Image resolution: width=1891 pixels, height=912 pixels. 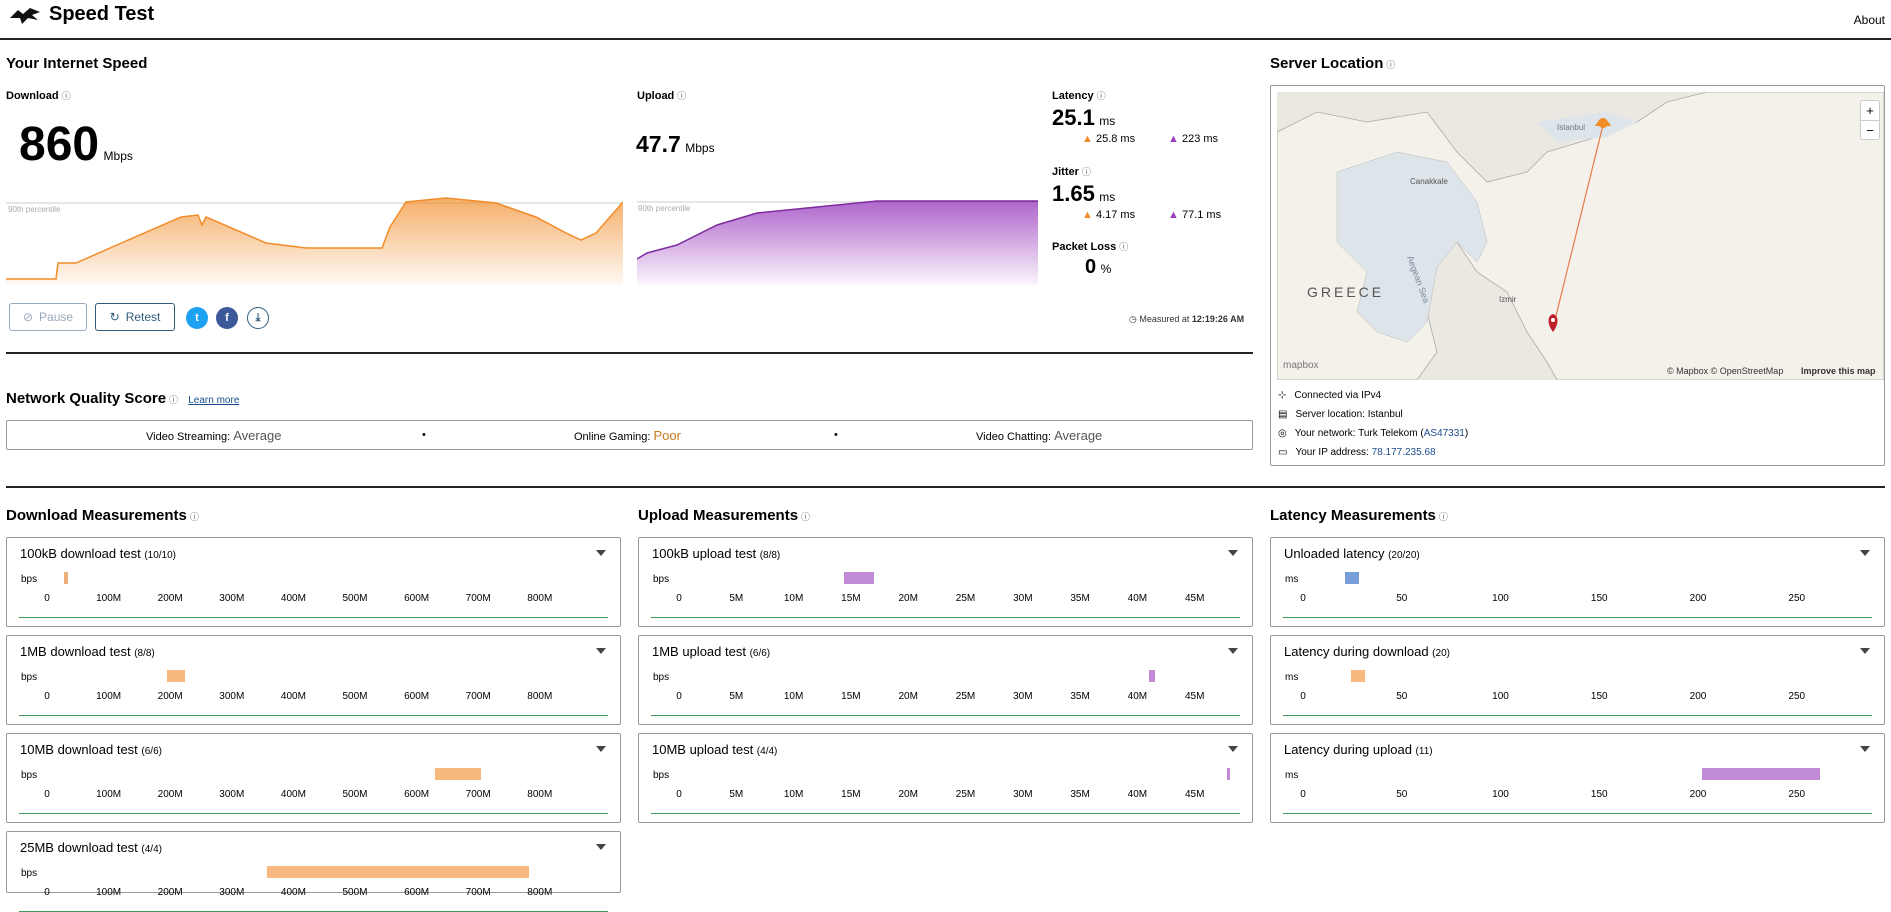 I want to click on clock-icon: ◷, so click(x=1133, y=319).